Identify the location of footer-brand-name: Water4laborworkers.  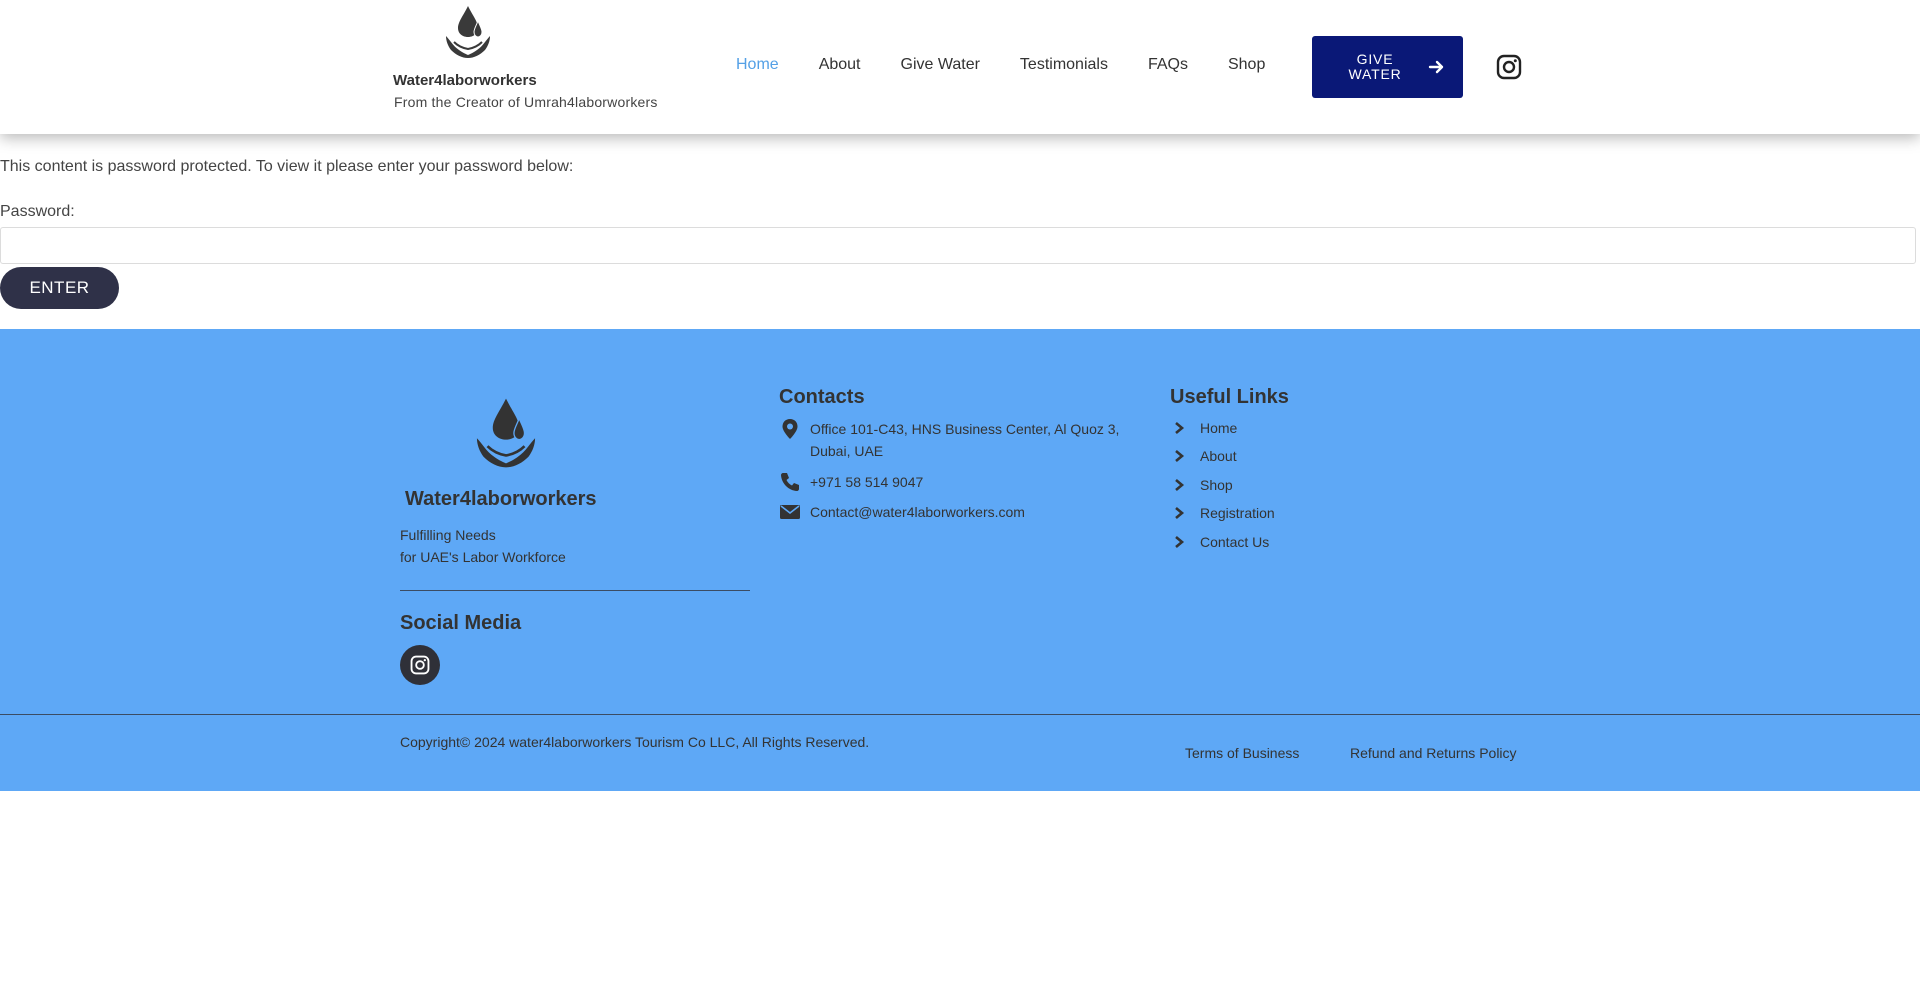
(501, 499).